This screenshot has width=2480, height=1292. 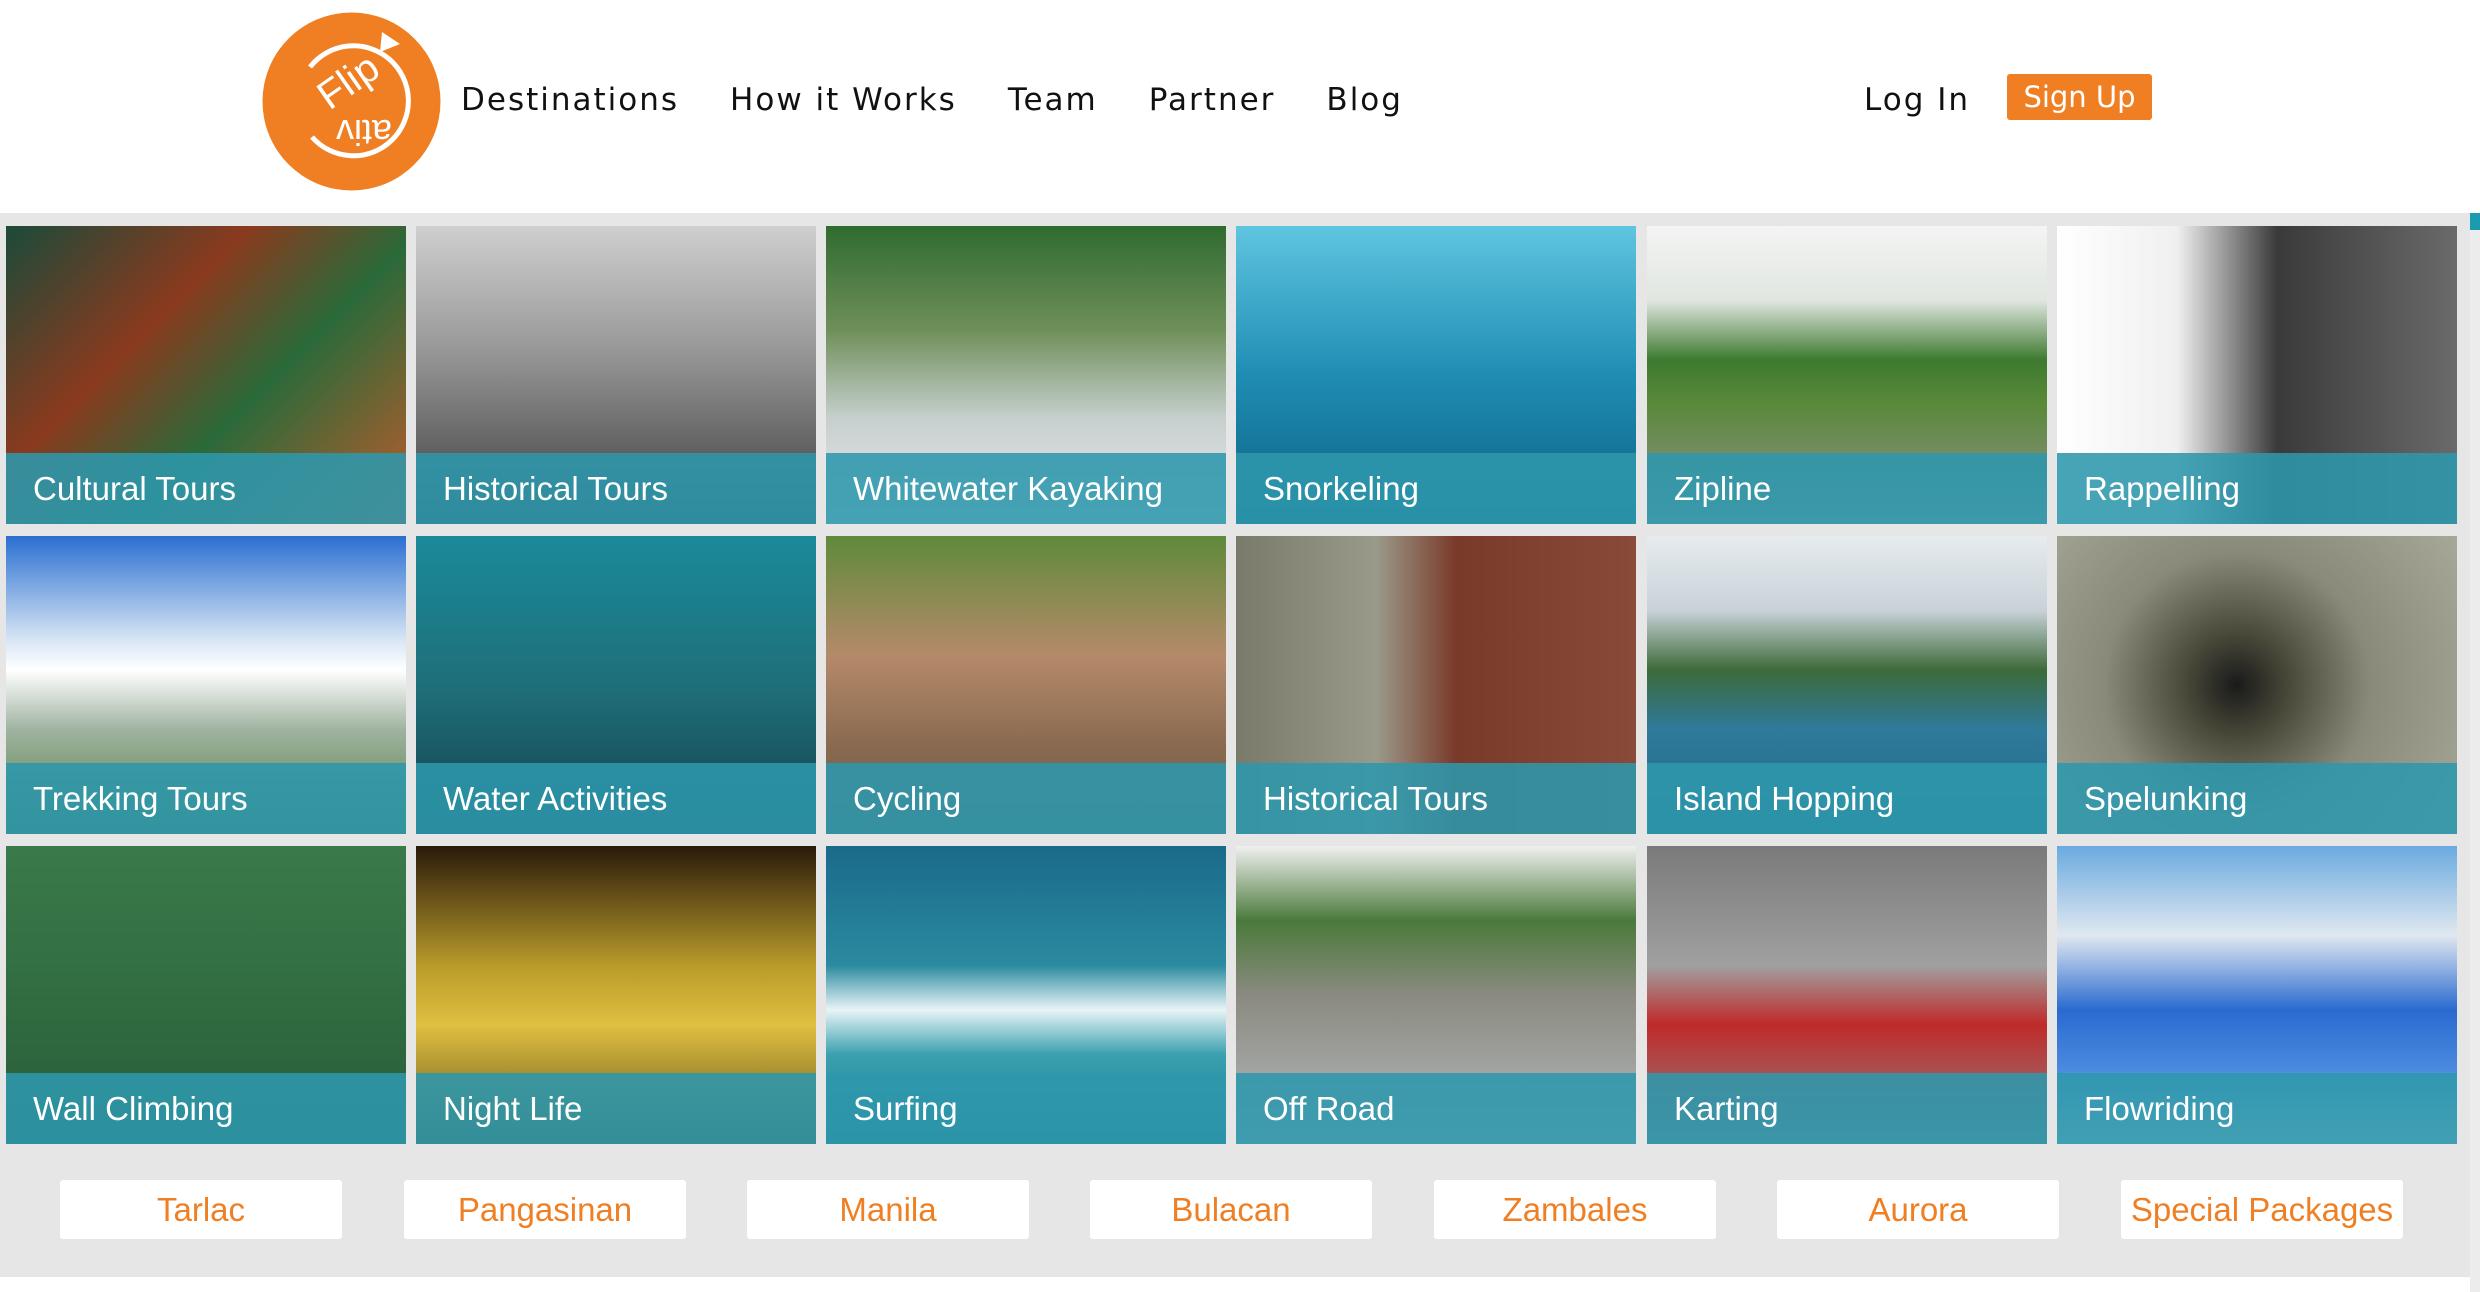 What do you see at coordinates (1053, 100) in the screenshot?
I see `nav-team: Team` at bounding box center [1053, 100].